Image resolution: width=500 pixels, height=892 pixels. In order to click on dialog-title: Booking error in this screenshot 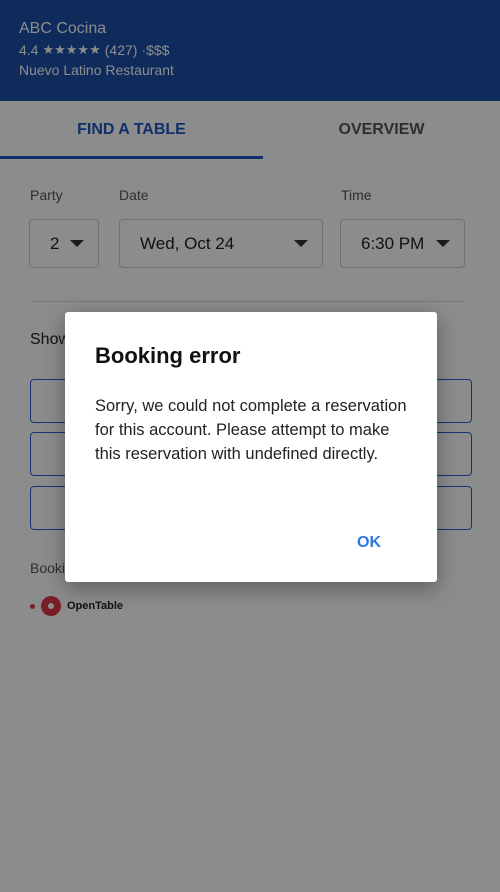, I will do `click(168, 355)`.